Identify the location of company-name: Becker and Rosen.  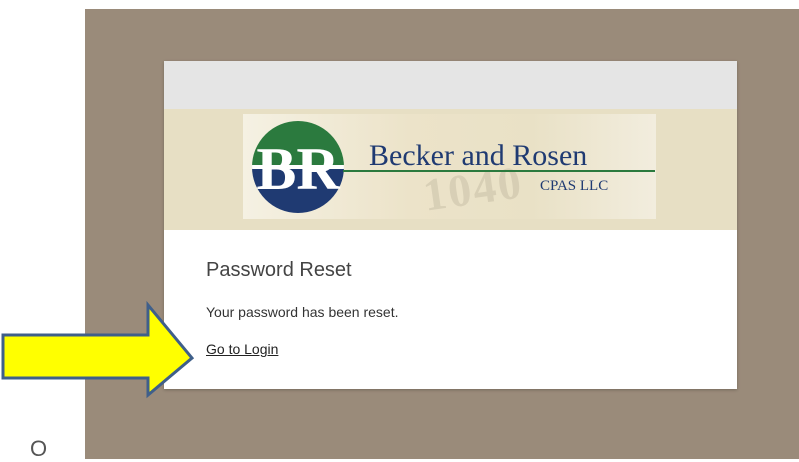
(478, 155).